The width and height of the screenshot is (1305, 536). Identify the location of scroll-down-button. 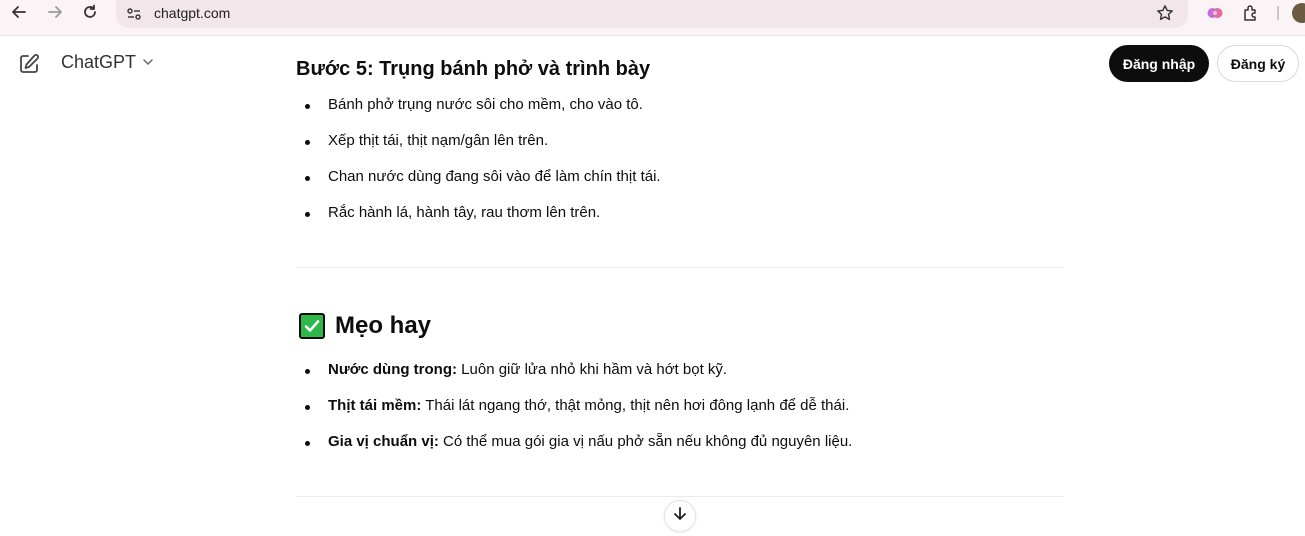
(680, 516).